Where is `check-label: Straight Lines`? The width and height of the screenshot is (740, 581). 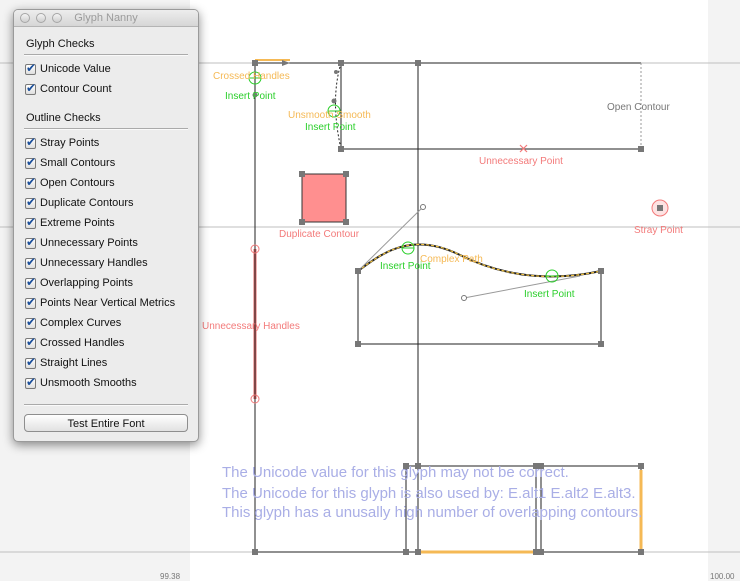 check-label: Straight Lines is located at coordinates (74, 363).